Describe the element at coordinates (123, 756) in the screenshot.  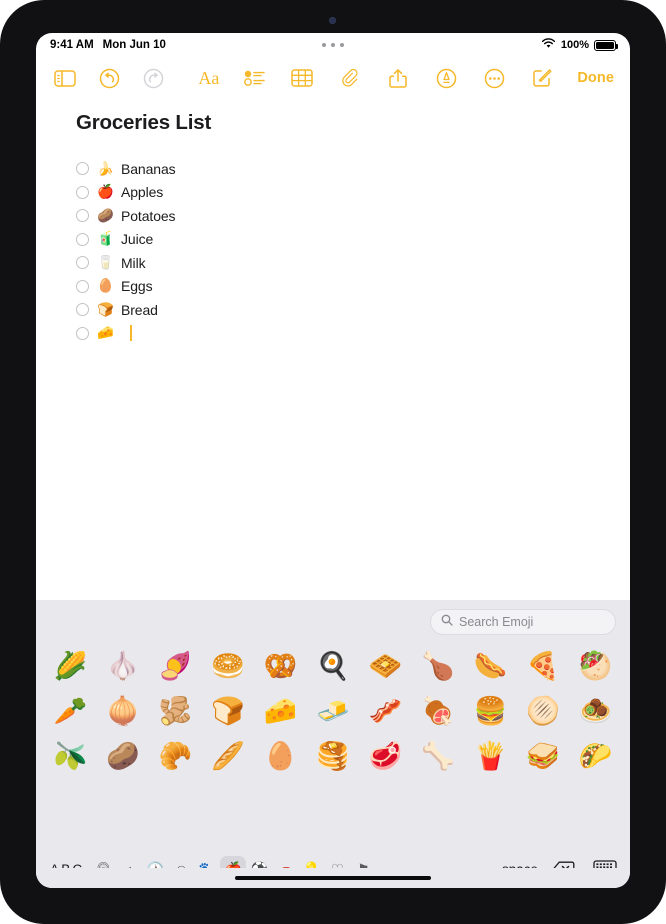
I see `emoji-key: 🥔` at that location.